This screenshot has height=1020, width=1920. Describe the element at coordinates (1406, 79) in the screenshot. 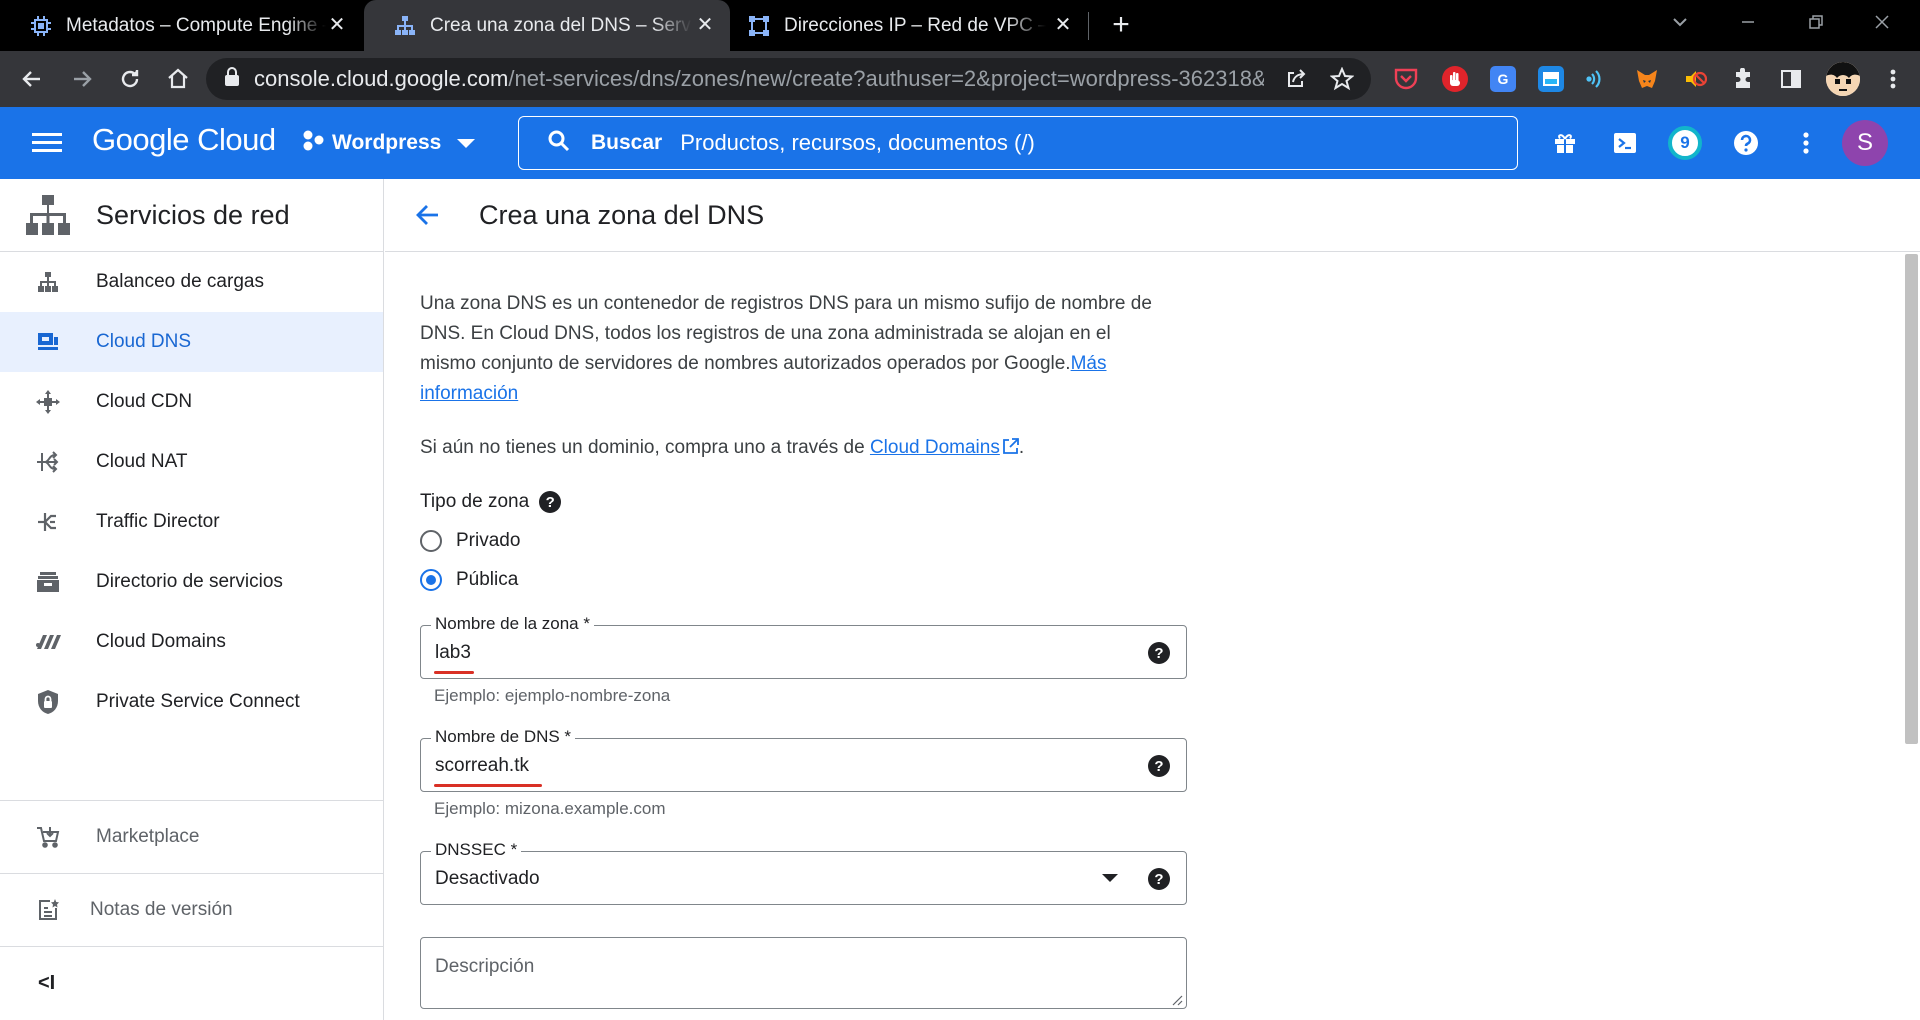

I see `pocket-extension-icon` at that location.